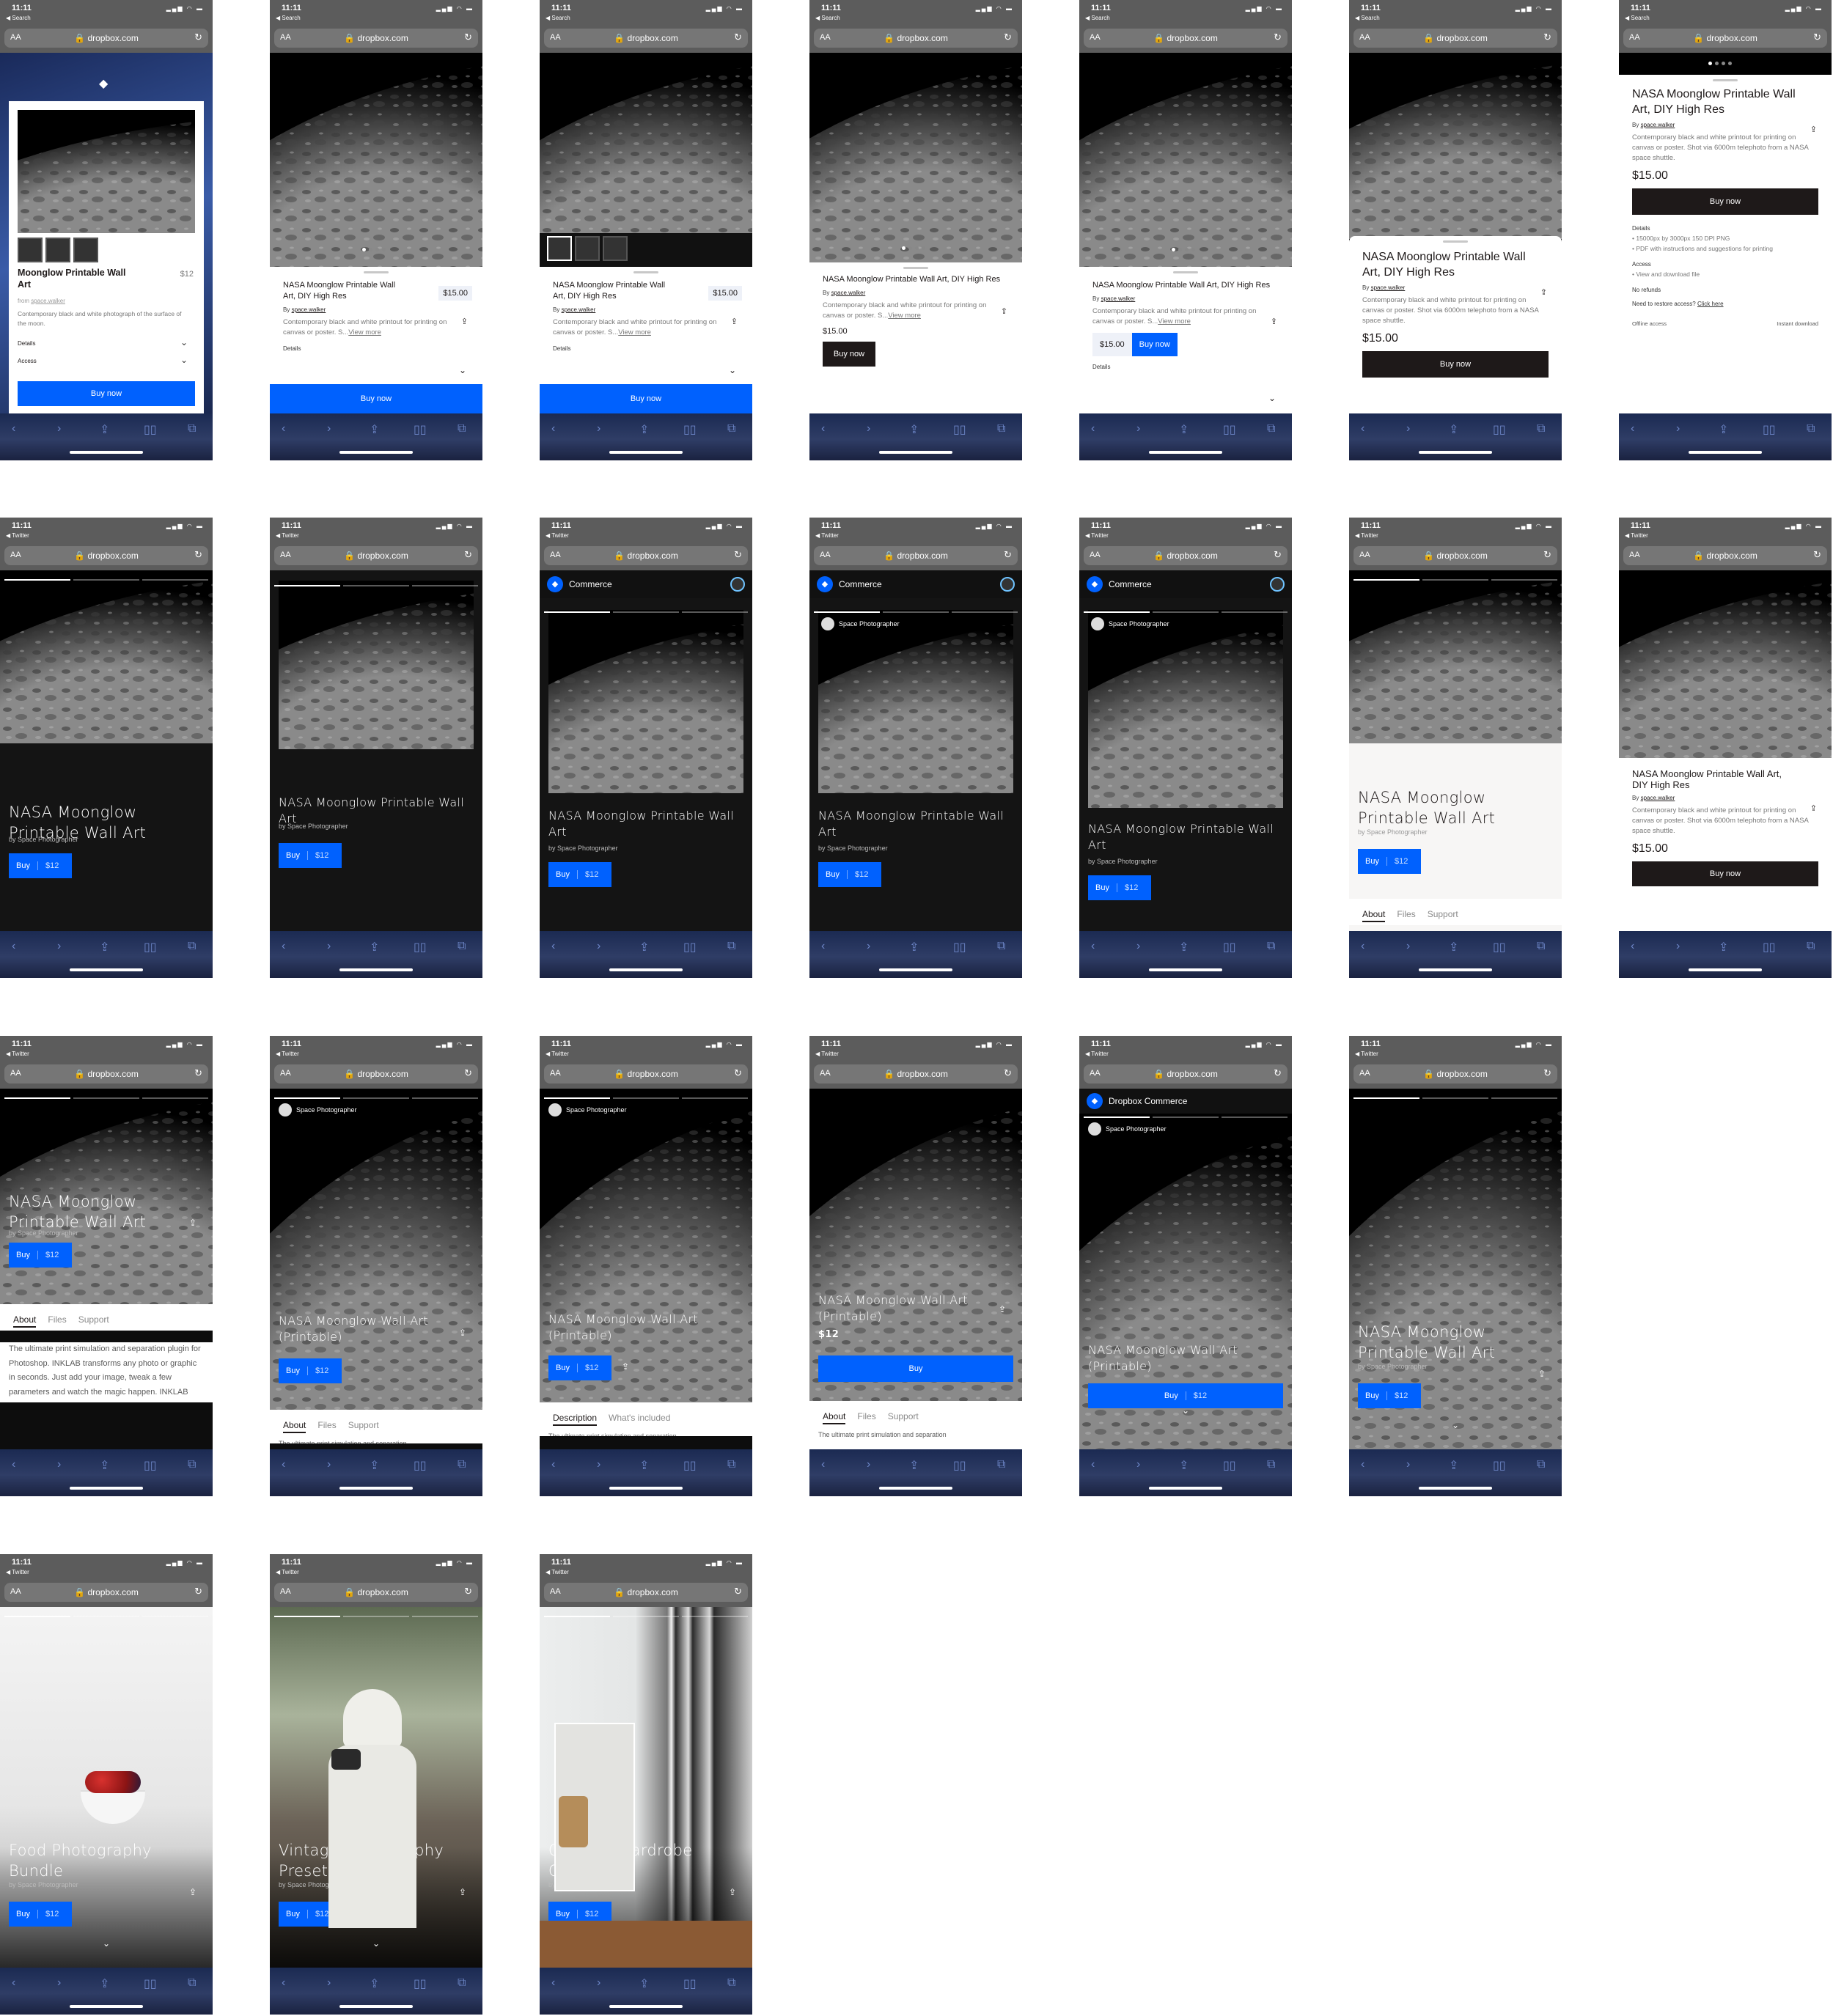  Describe the element at coordinates (587, 1109) in the screenshot. I see `author-chip: Space Photographer` at that location.